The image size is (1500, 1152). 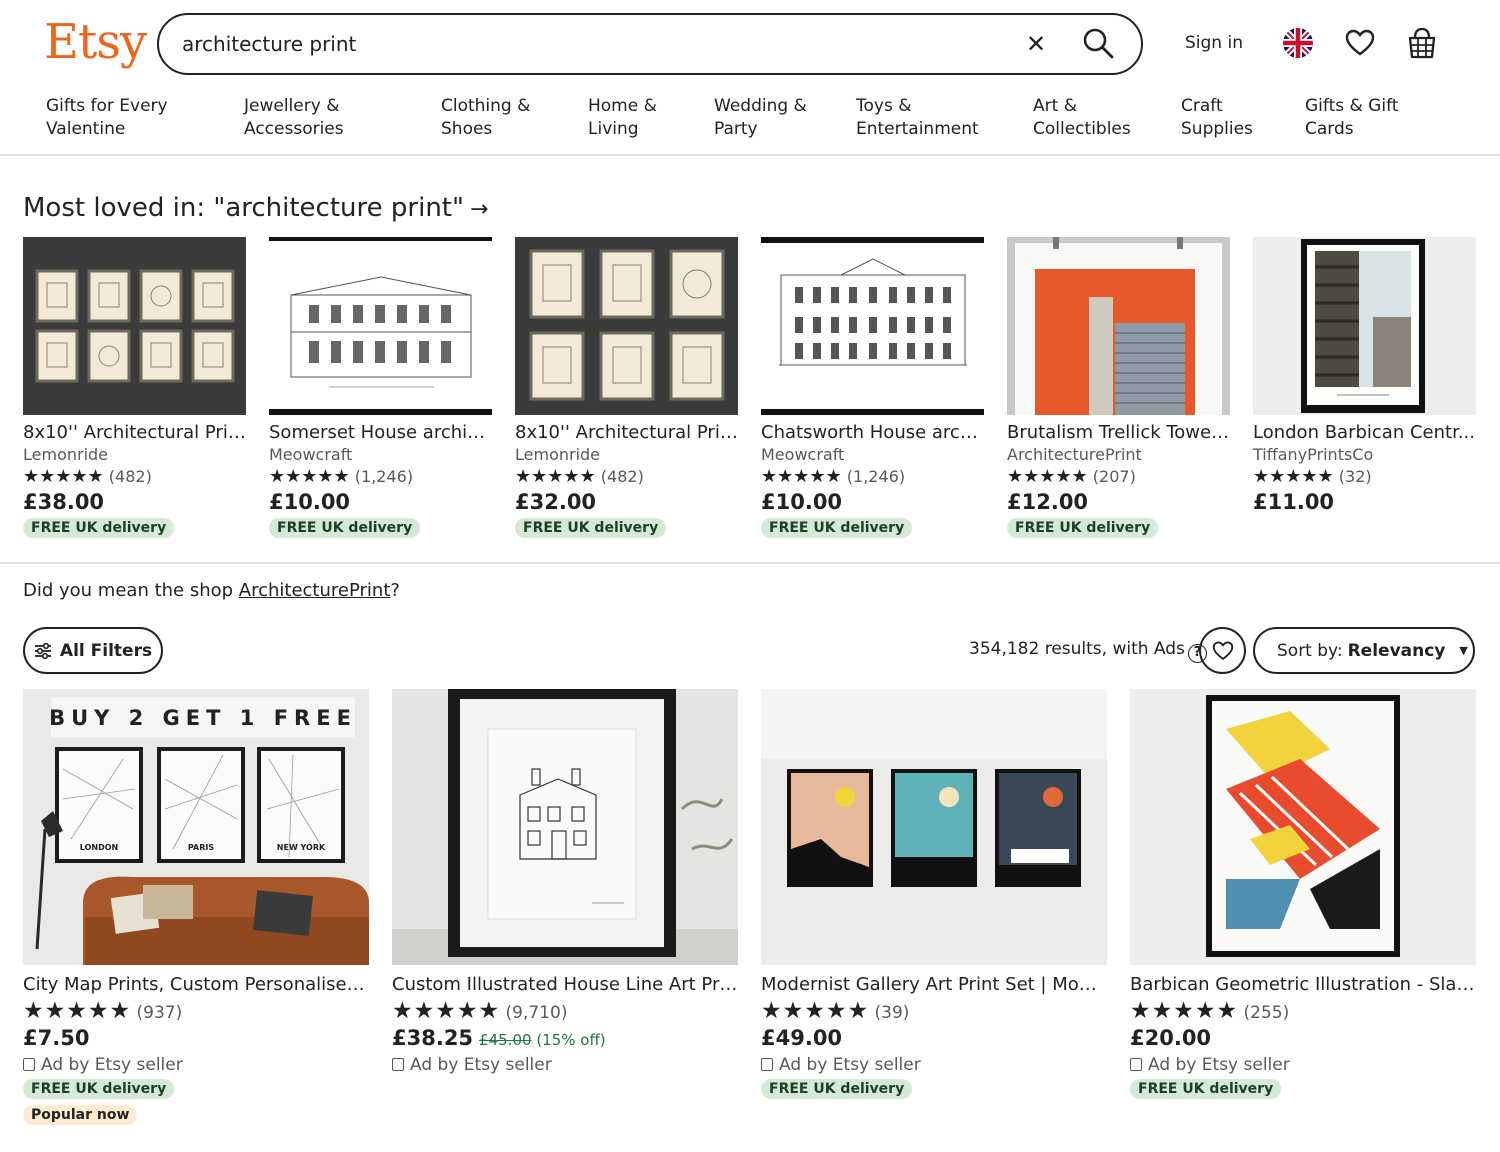 What do you see at coordinates (201, 847) in the screenshot?
I see `map-label-paris: PARIS` at bounding box center [201, 847].